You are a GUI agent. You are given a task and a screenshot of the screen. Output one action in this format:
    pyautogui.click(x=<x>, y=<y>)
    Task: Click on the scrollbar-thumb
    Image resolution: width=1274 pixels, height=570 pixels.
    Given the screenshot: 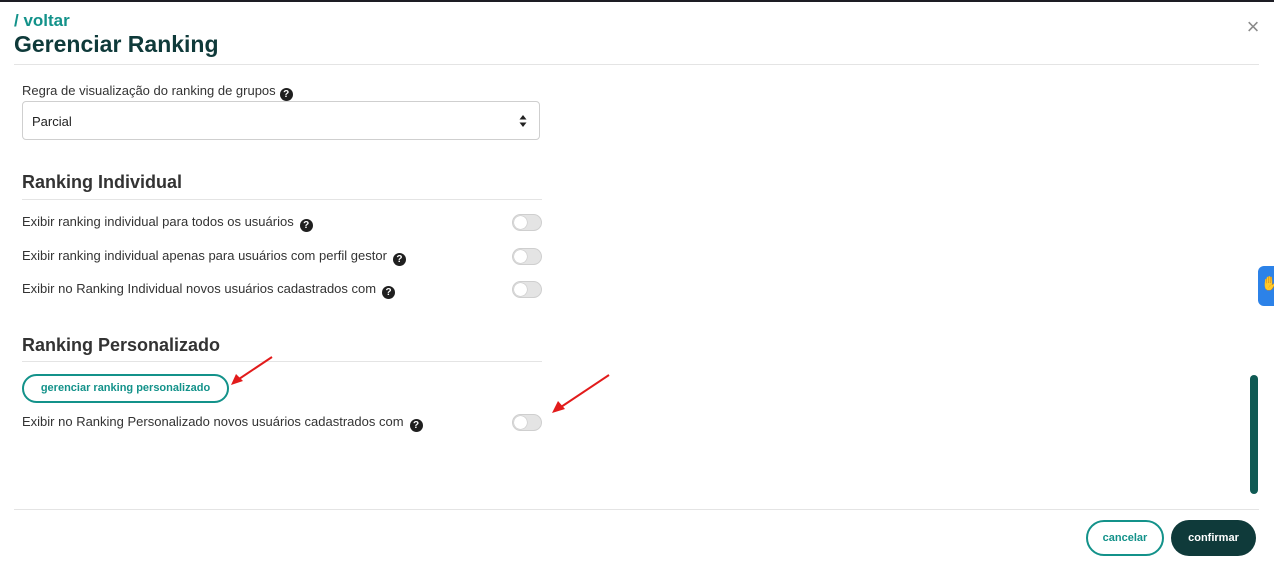 What is the action you would take?
    pyautogui.click(x=1254, y=434)
    